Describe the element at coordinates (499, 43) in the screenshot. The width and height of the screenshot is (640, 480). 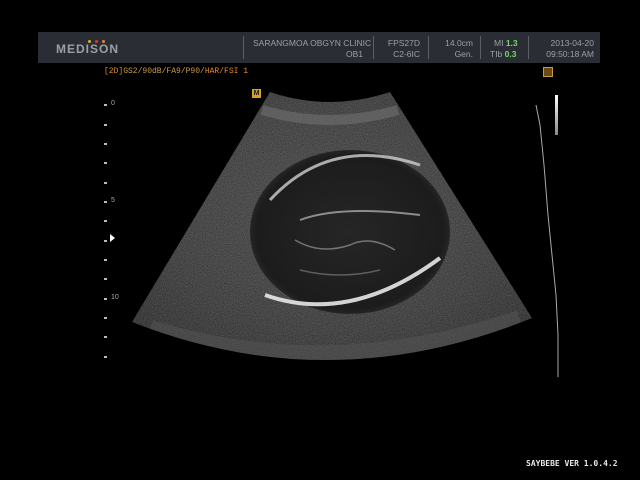
I see `mi-label: MI` at that location.